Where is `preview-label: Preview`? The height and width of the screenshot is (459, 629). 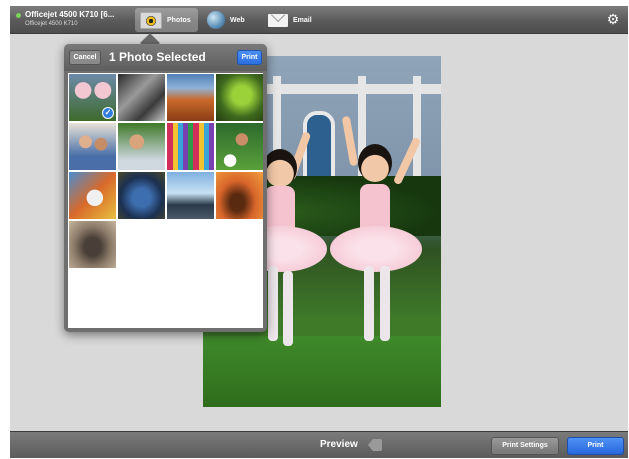 preview-label: Preview is located at coordinates (339, 444).